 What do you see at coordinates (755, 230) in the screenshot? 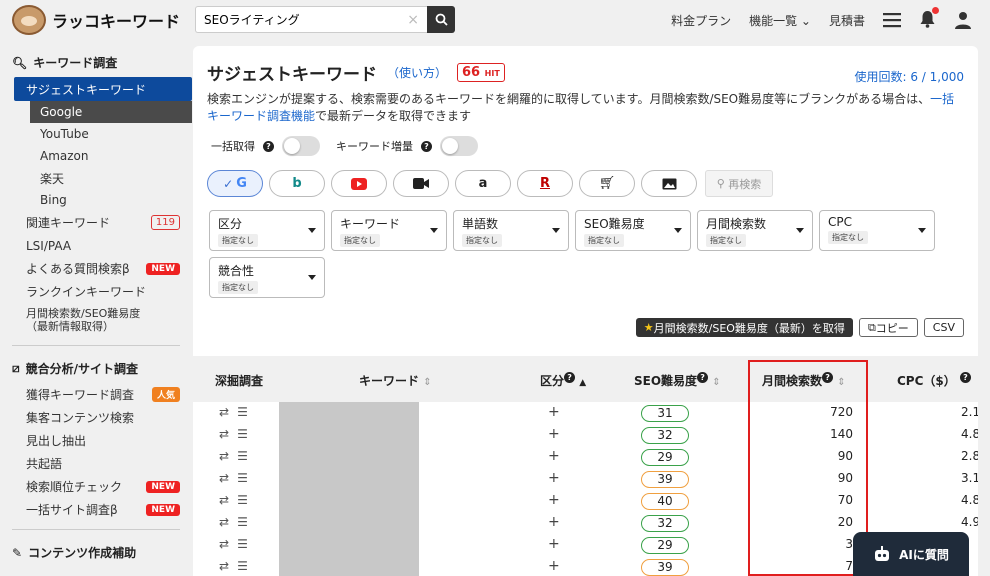
I see `filter-monthly-volume: 月間検索数 指定なし` at bounding box center [755, 230].